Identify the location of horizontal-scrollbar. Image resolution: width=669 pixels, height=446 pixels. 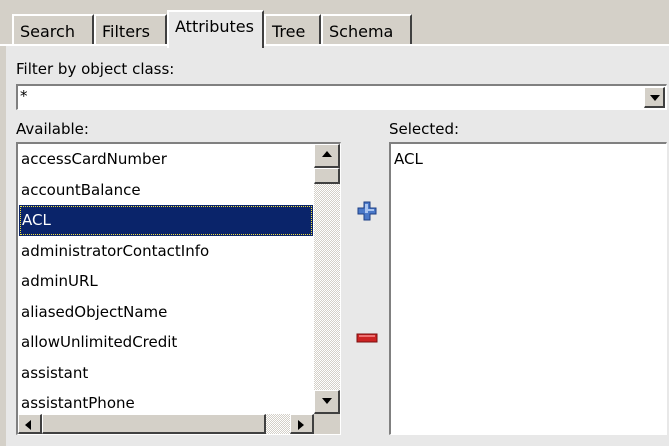
(166, 424).